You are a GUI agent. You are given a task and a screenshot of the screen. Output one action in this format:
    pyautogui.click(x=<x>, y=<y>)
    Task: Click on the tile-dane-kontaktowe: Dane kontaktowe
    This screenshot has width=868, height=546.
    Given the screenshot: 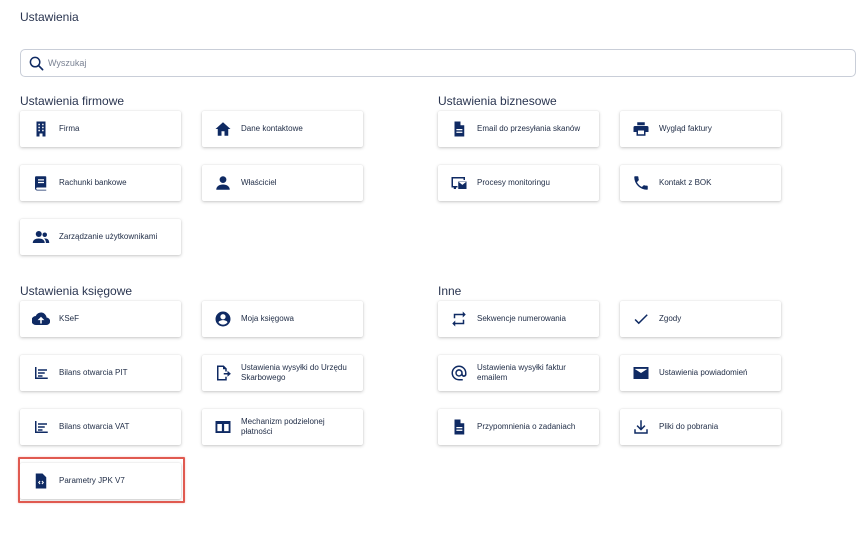 What is the action you would take?
    pyautogui.click(x=282, y=129)
    